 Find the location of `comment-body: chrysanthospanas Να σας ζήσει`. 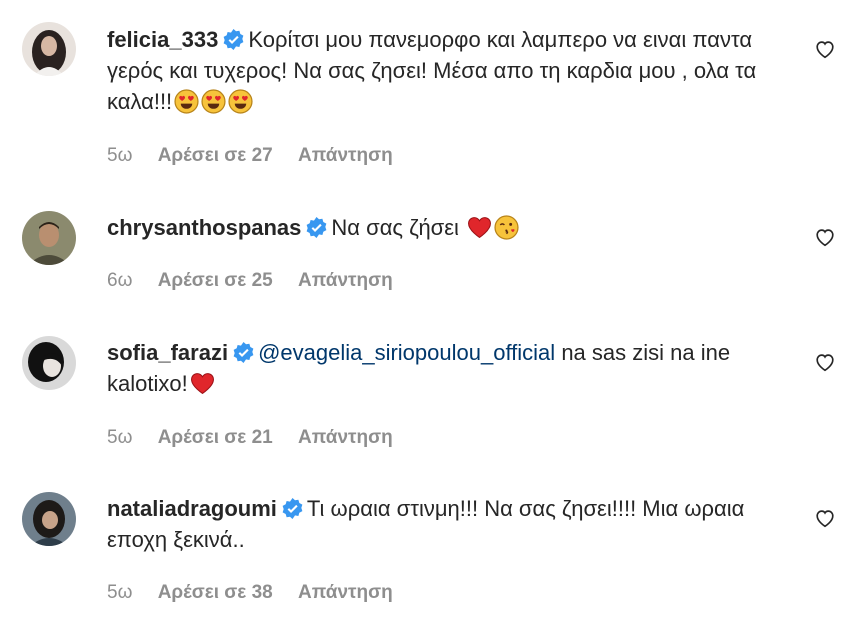

comment-body: chrysanthospanas Να σας ζήσει is located at coordinates (452, 227).